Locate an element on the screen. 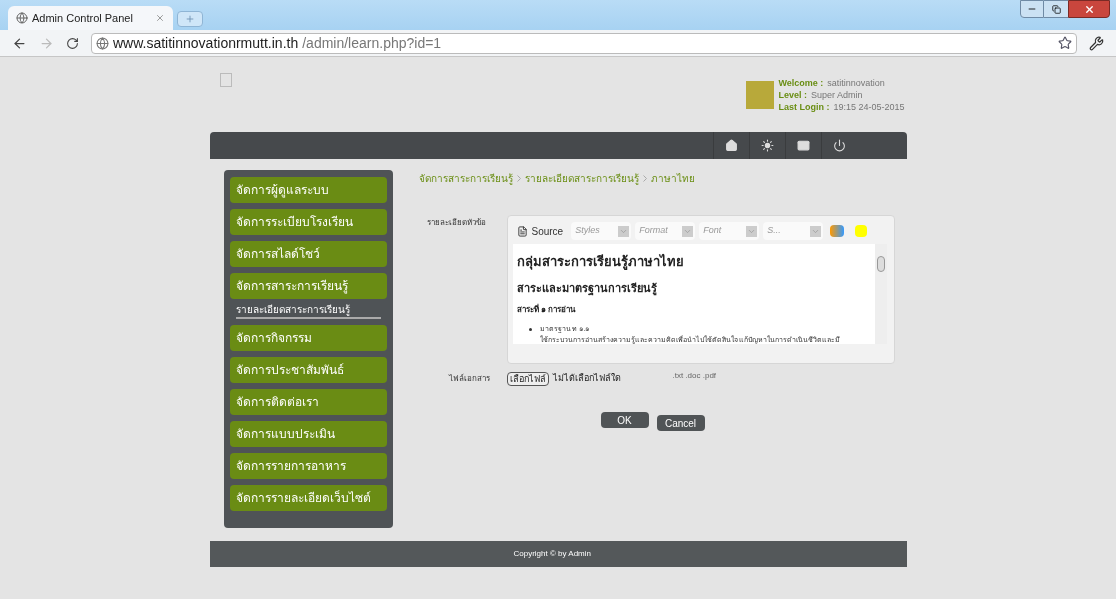 The image size is (1116, 599). user-info-value: Super Admin is located at coordinates (836, 95).